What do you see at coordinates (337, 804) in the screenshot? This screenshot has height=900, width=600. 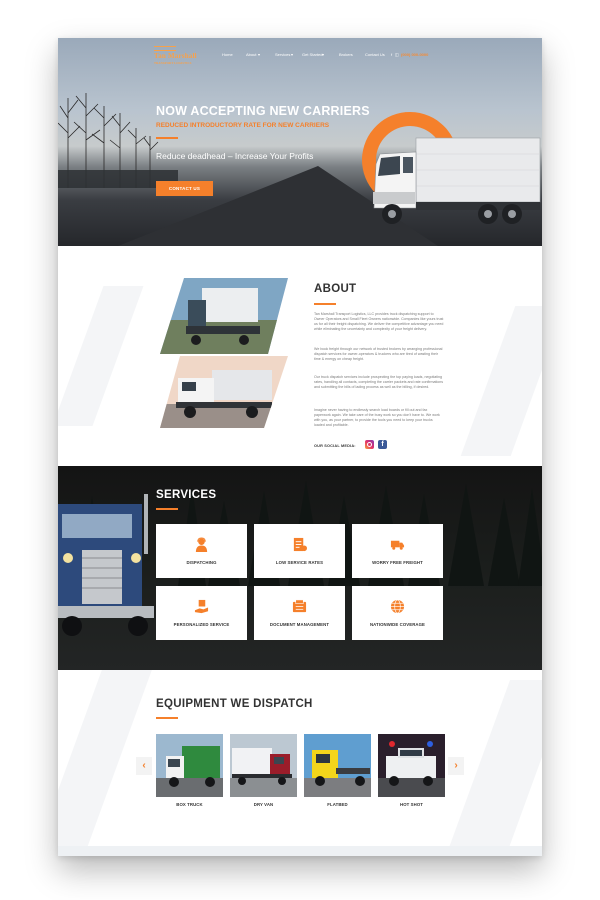 I see `equipment-label: FLATBED` at bounding box center [337, 804].